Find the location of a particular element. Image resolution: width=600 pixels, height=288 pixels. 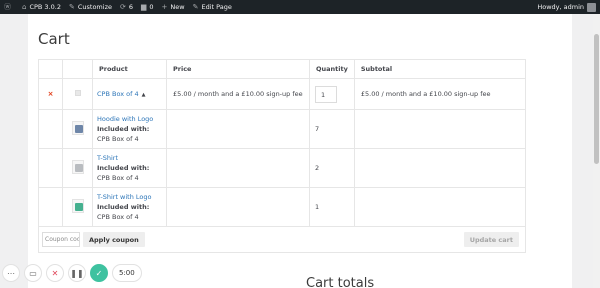

collapse-toggle-icon: ▲ is located at coordinates (144, 95).